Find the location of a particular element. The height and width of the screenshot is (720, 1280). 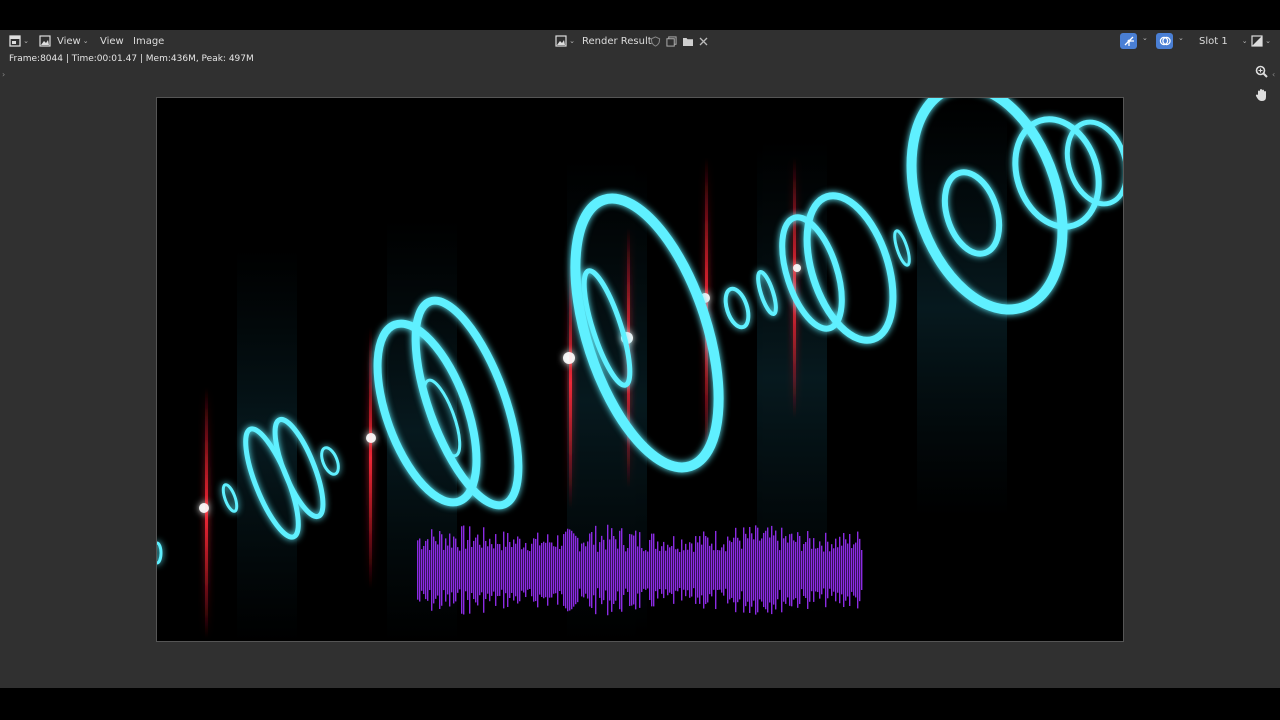

overlay-toggle is located at coordinates (1164, 41).